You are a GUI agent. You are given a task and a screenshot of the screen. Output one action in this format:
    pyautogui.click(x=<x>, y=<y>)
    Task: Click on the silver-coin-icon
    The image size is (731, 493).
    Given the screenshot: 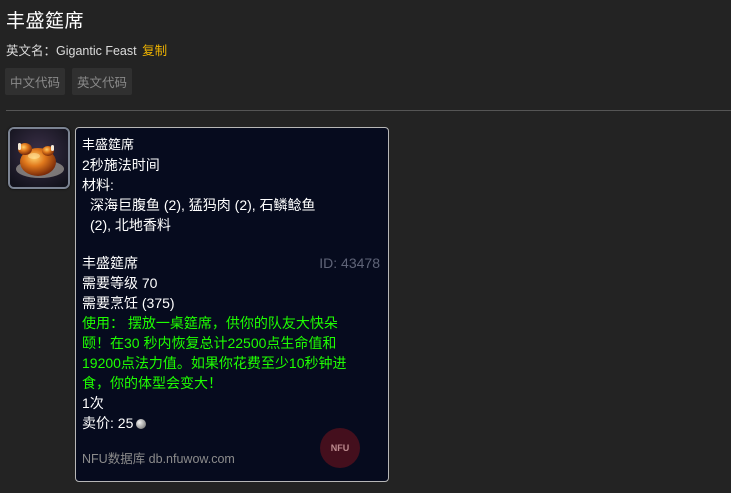 What is the action you would take?
    pyautogui.click(x=141, y=424)
    